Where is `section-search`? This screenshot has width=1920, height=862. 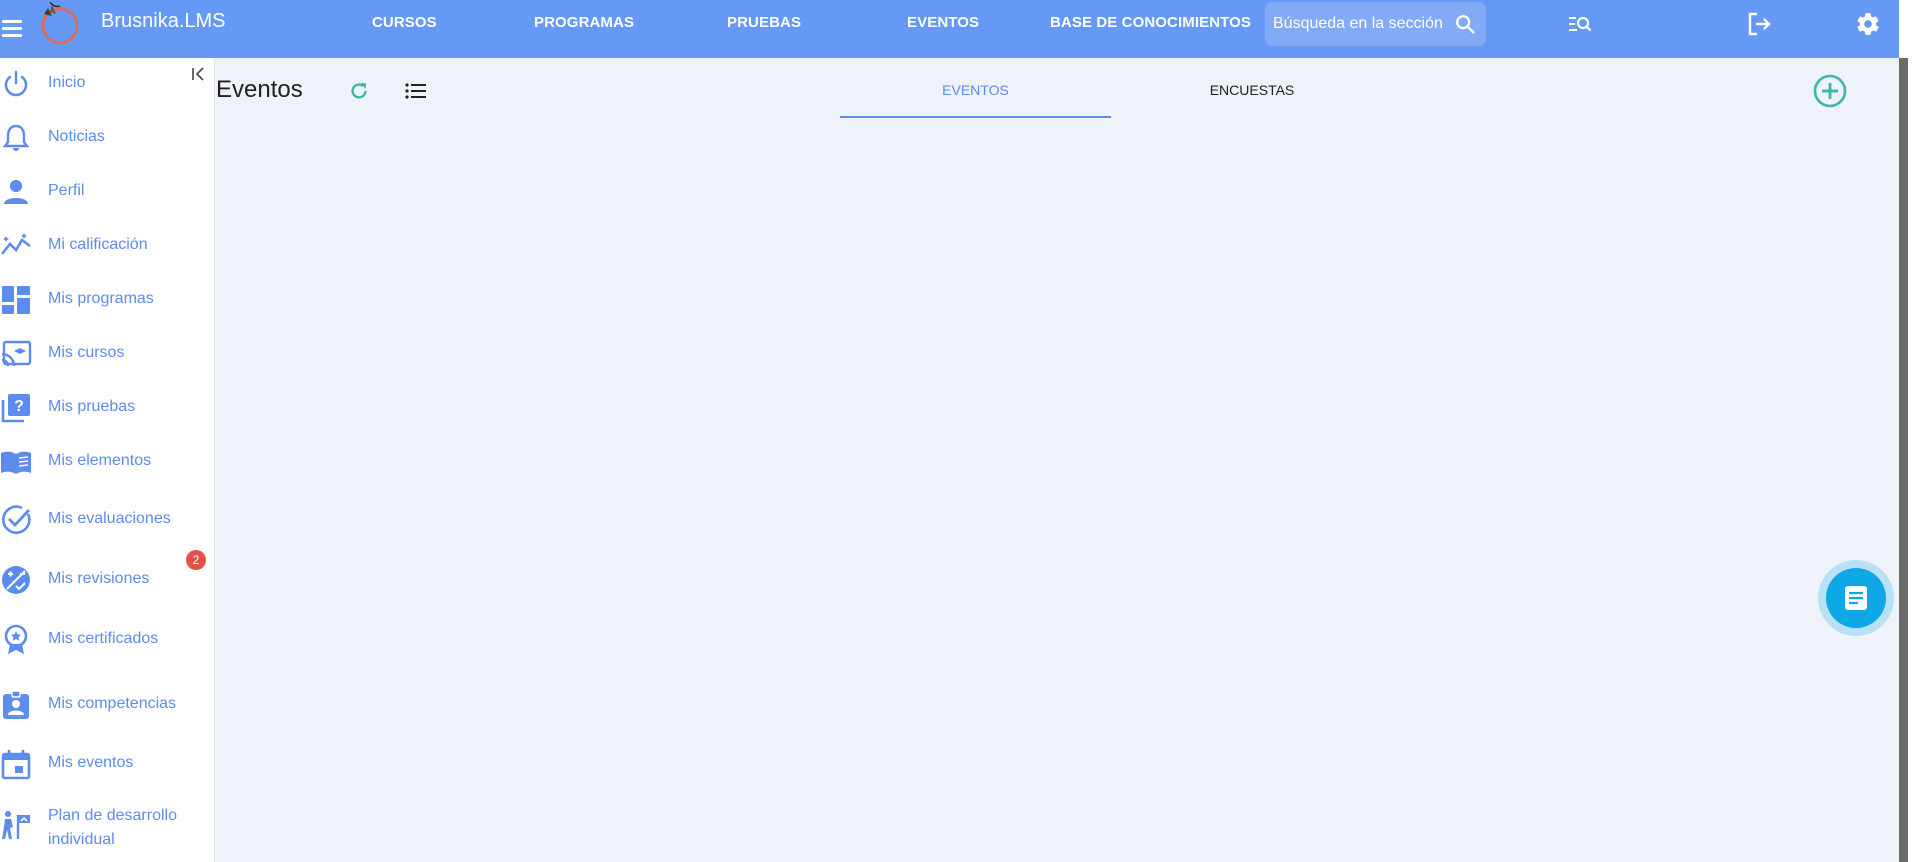
section-search is located at coordinates (1375, 24).